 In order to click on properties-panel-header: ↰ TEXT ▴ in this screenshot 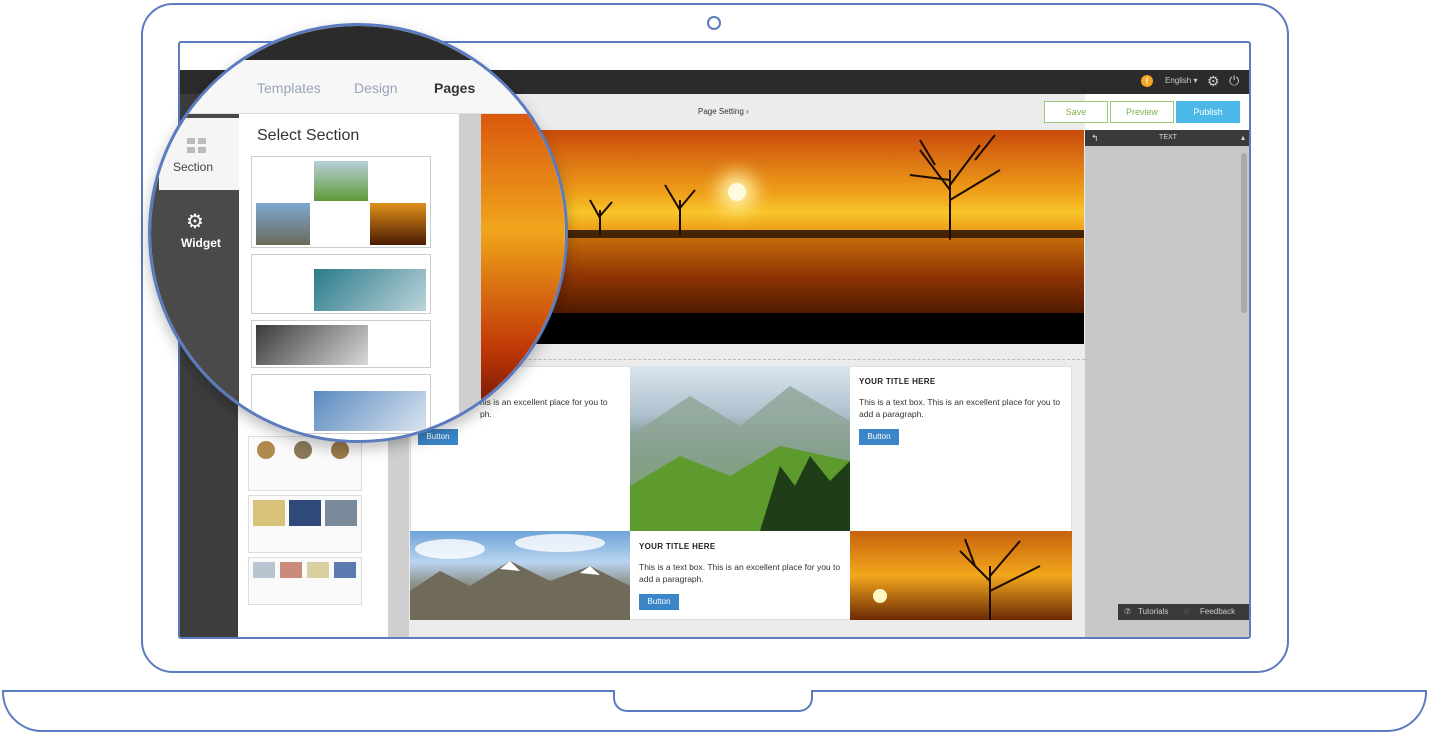, I will do `click(1167, 138)`.